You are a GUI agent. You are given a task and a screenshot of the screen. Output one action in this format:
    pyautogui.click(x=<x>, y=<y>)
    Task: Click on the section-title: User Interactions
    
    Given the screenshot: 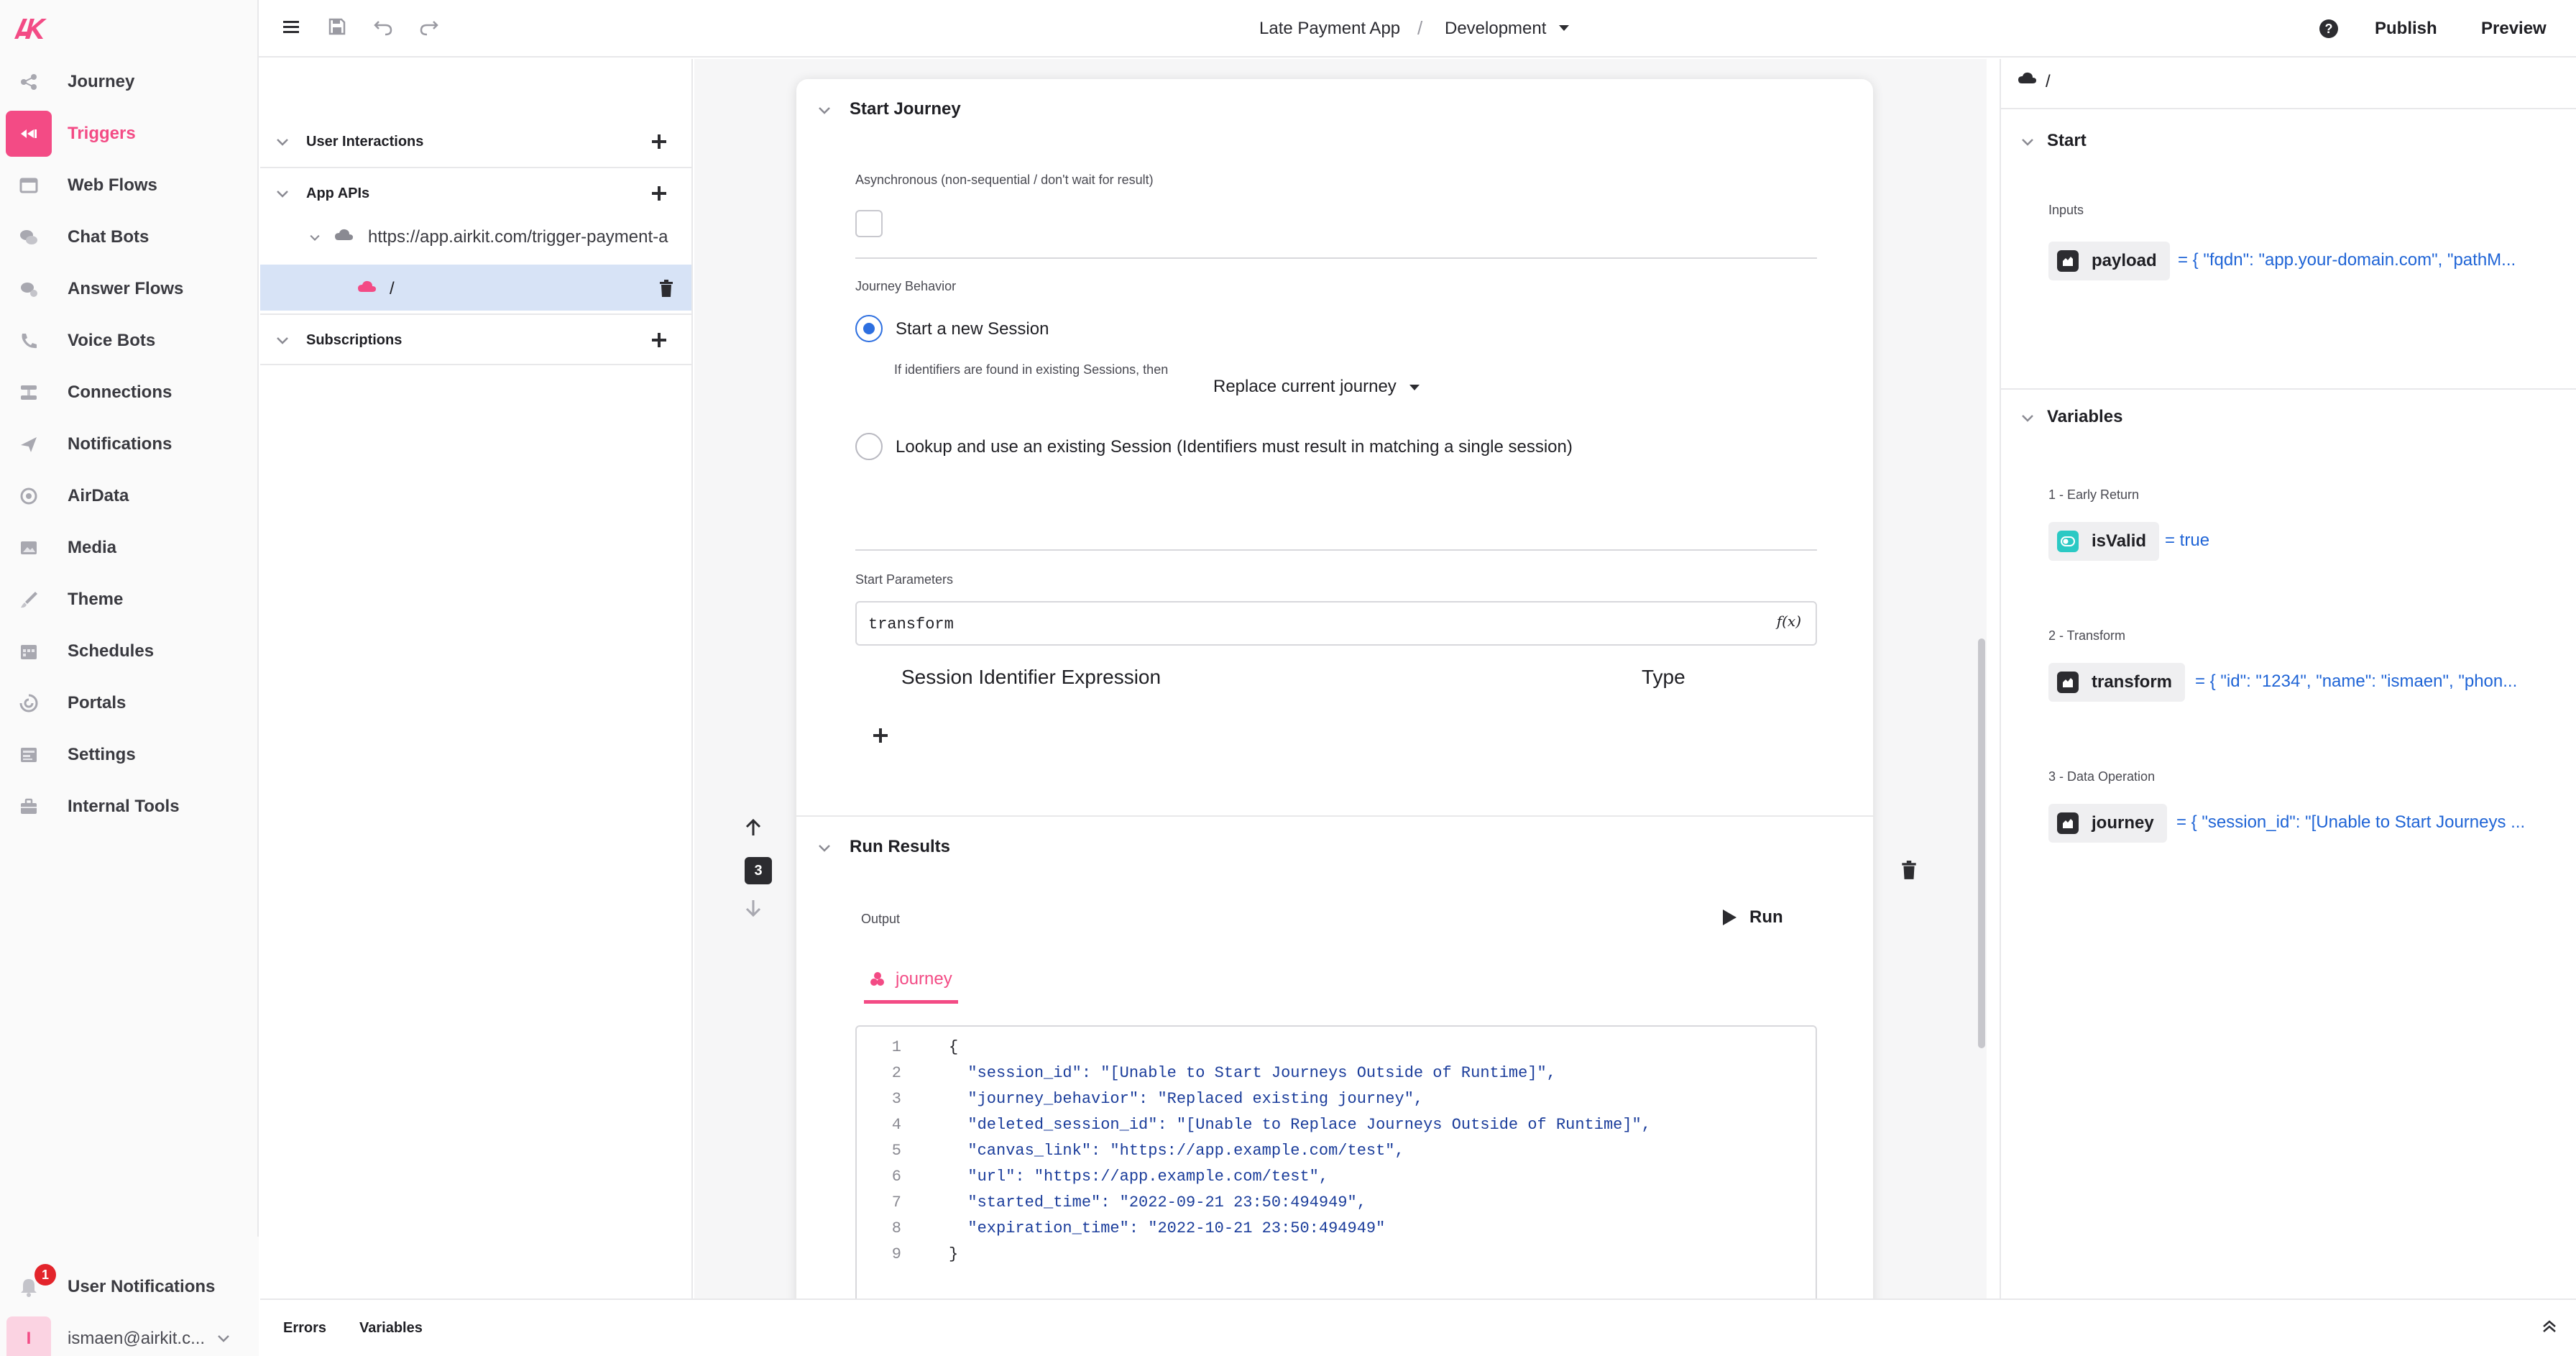 What is the action you would take?
    pyautogui.click(x=365, y=142)
    